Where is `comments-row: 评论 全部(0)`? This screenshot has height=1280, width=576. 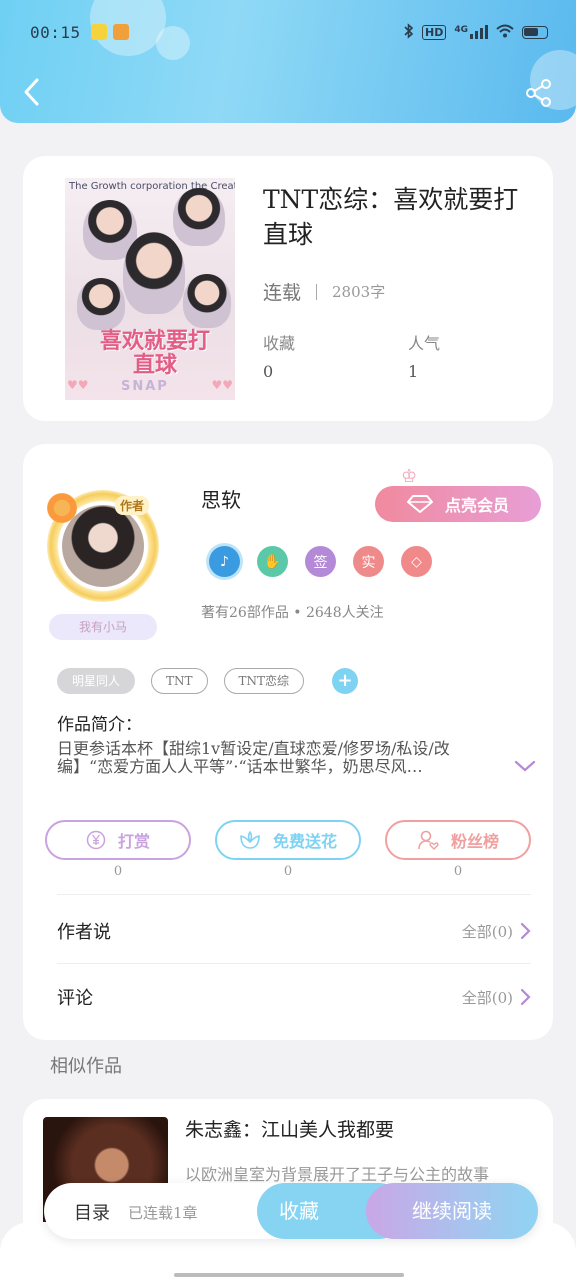
comments-row: 评论 全部(0) is located at coordinates (294, 997).